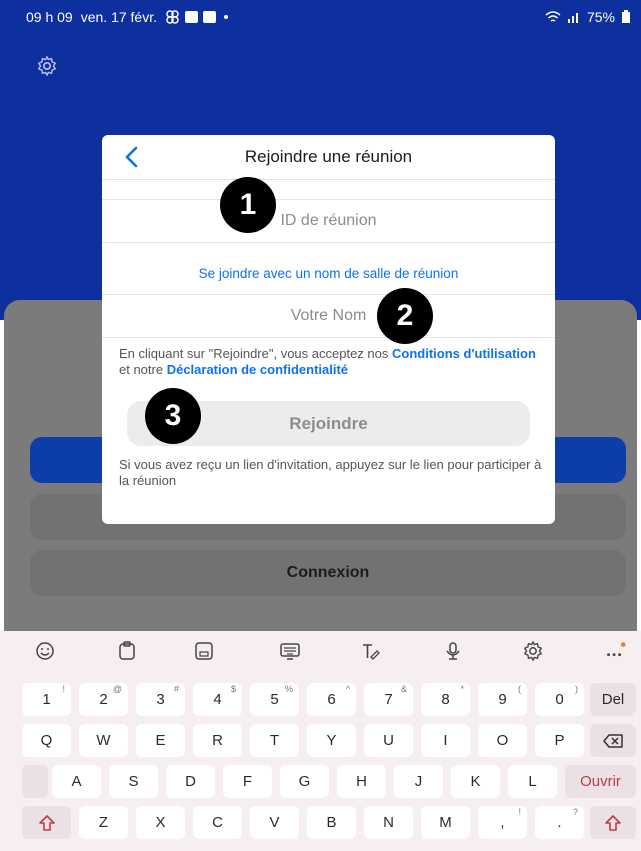 The width and height of the screenshot is (641, 851). Describe the element at coordinates (553, 16) in the screenshot. I see `wifi-icon` at that location.